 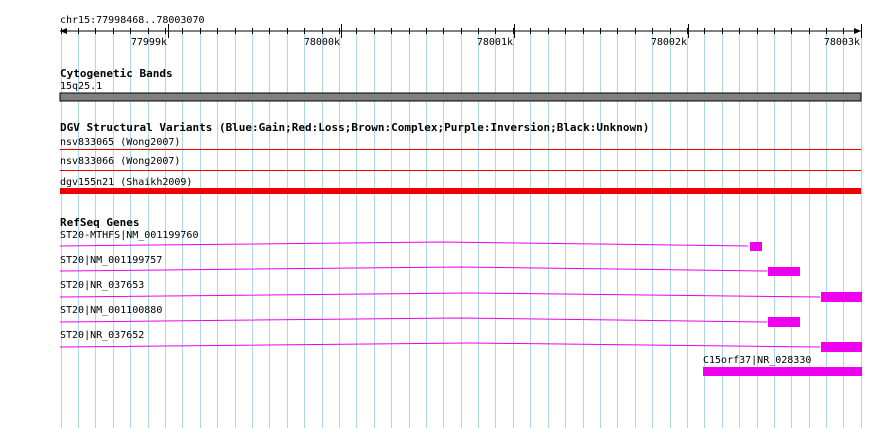 I want to click on cytoband-label: 15q25.1, so click(x=81, y=86).